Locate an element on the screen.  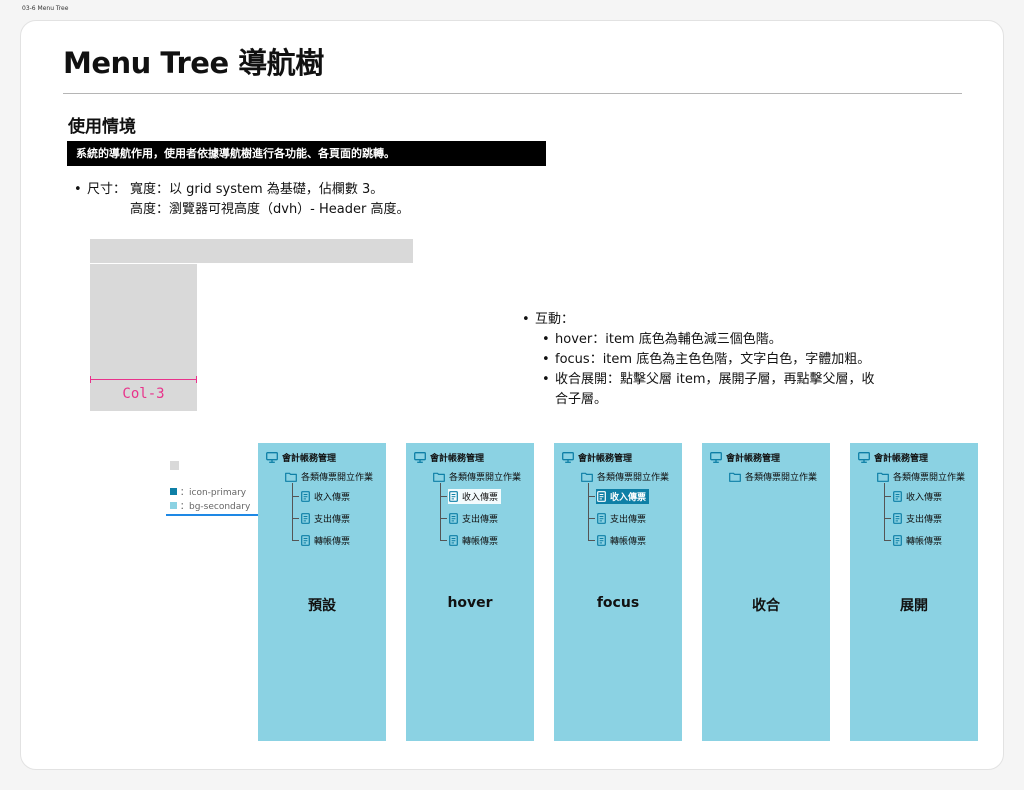
legend-swatch-secondary is located at coordinates (173, 505).